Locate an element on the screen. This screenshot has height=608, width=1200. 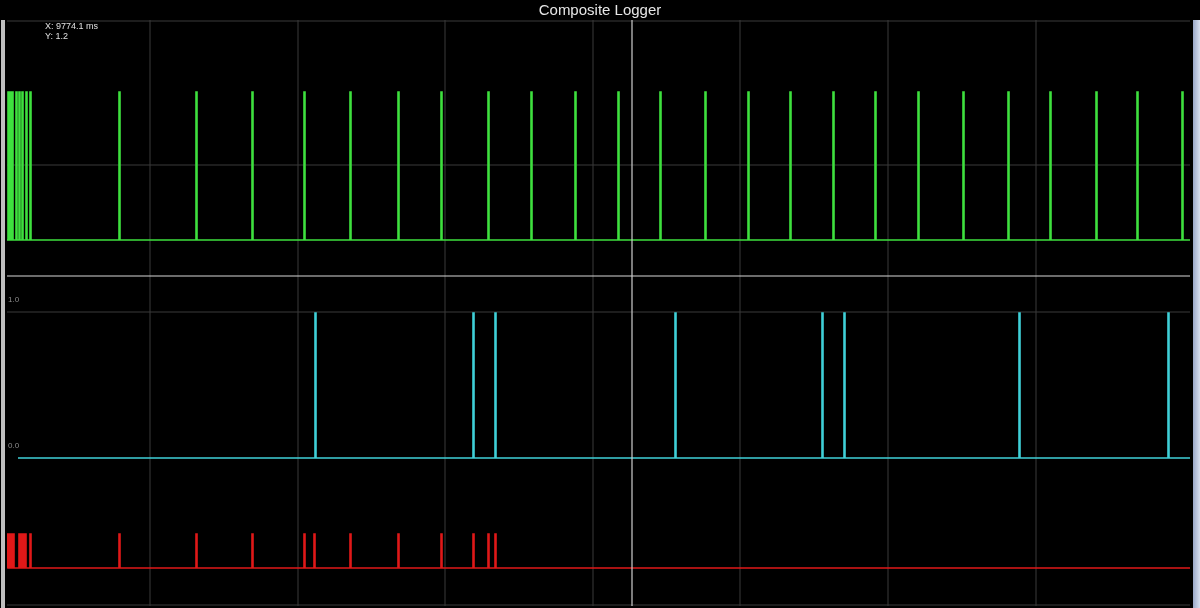
axis-tick-label: 1.0 is located at coordinates (14, 299).